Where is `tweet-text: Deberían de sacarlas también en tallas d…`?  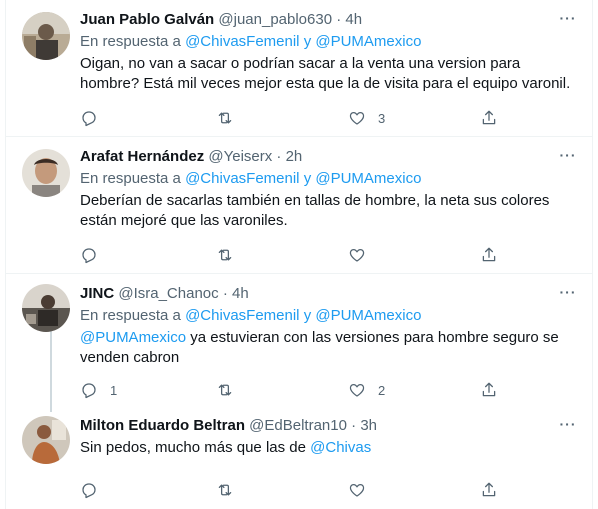 tweet-text: Deberían de sacarlas también en tallas d… is located at coordinates (315, 210).